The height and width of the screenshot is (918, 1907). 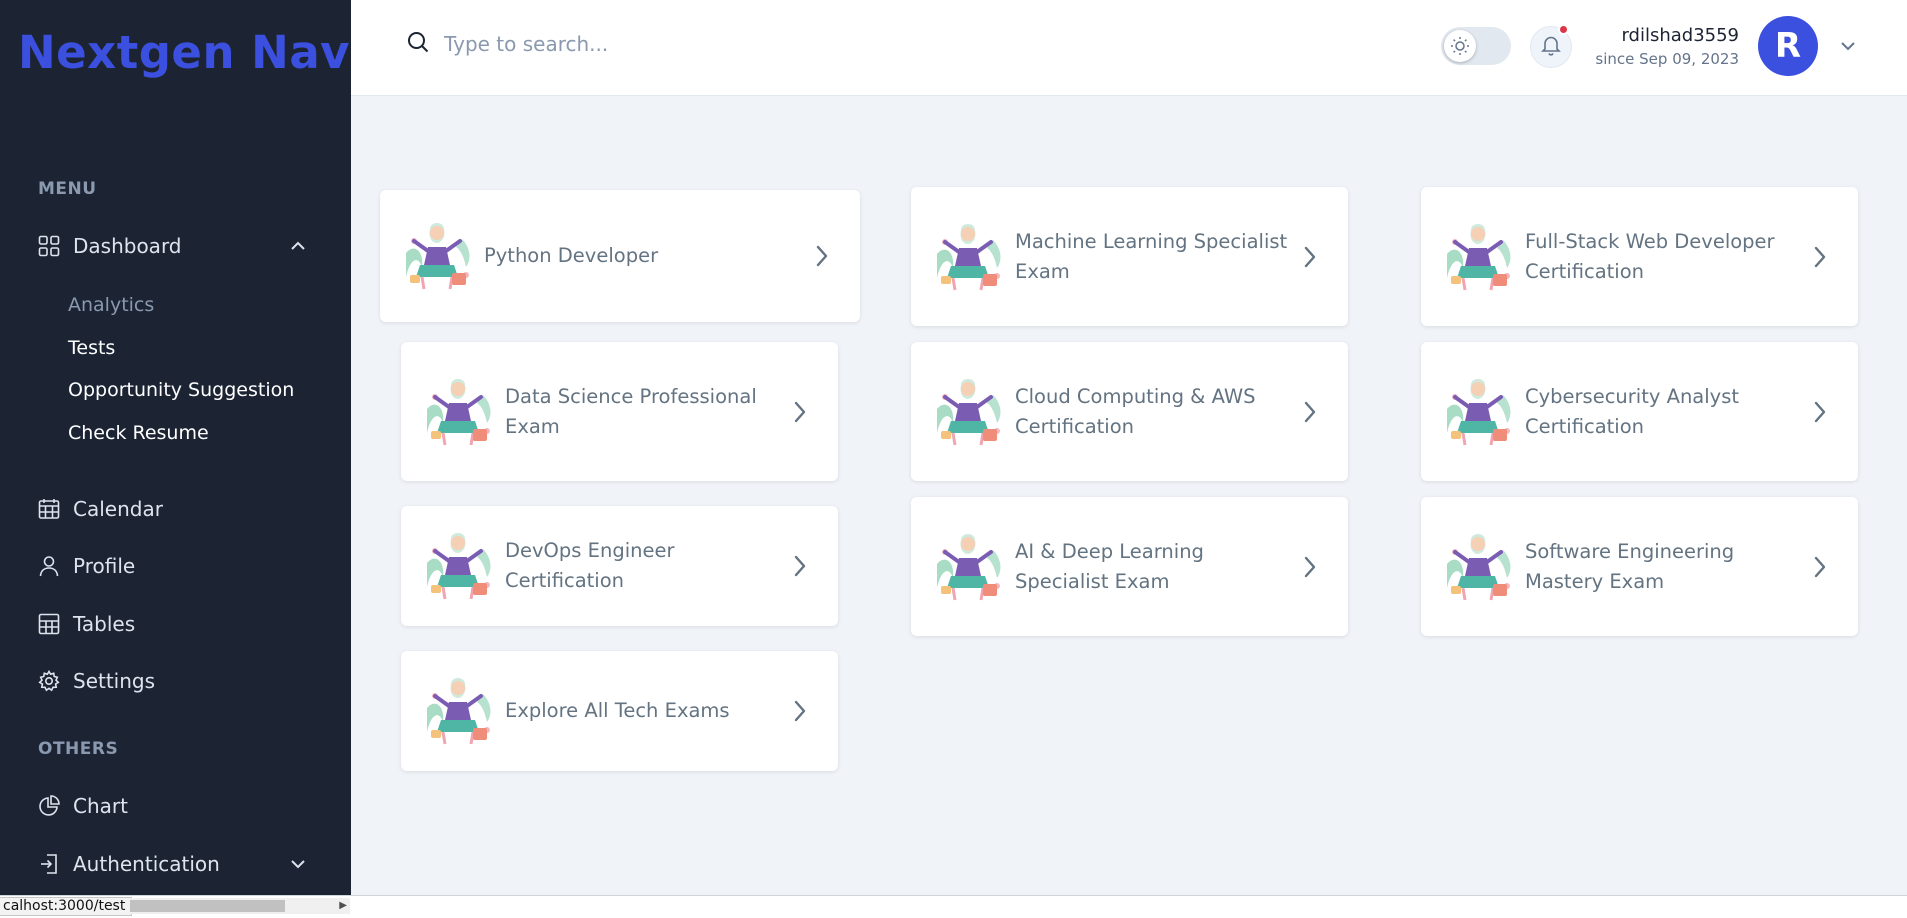 What do you see at coordinates (1109, 566) in the screenshot?
I see `exam-card-title: AI & Deep Learning Specialist Exam` at bounding box center [1109, 566].